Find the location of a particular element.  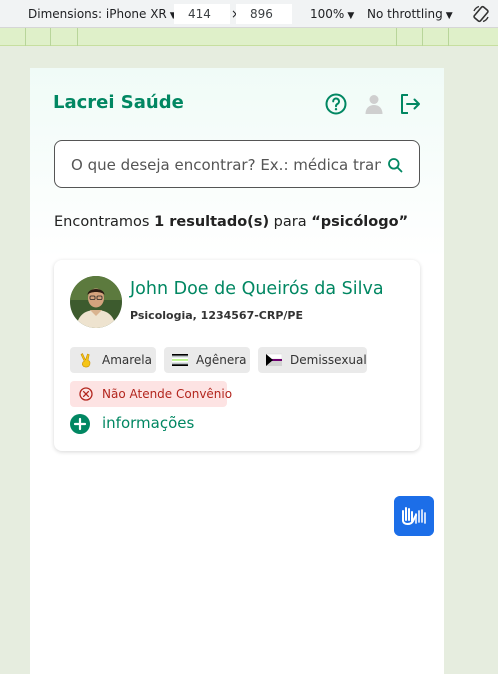

device-select-label: Dimensions: iPhone XR is located at coordinates (97, 14).